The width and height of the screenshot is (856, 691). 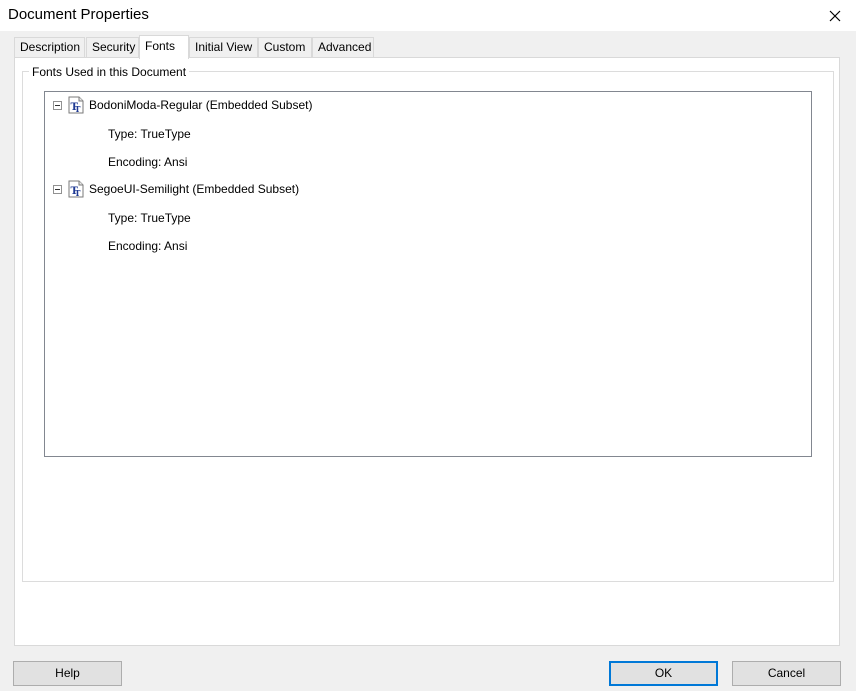 I want to click on dialog-title: Document Properties, so click(x=78, y=14).